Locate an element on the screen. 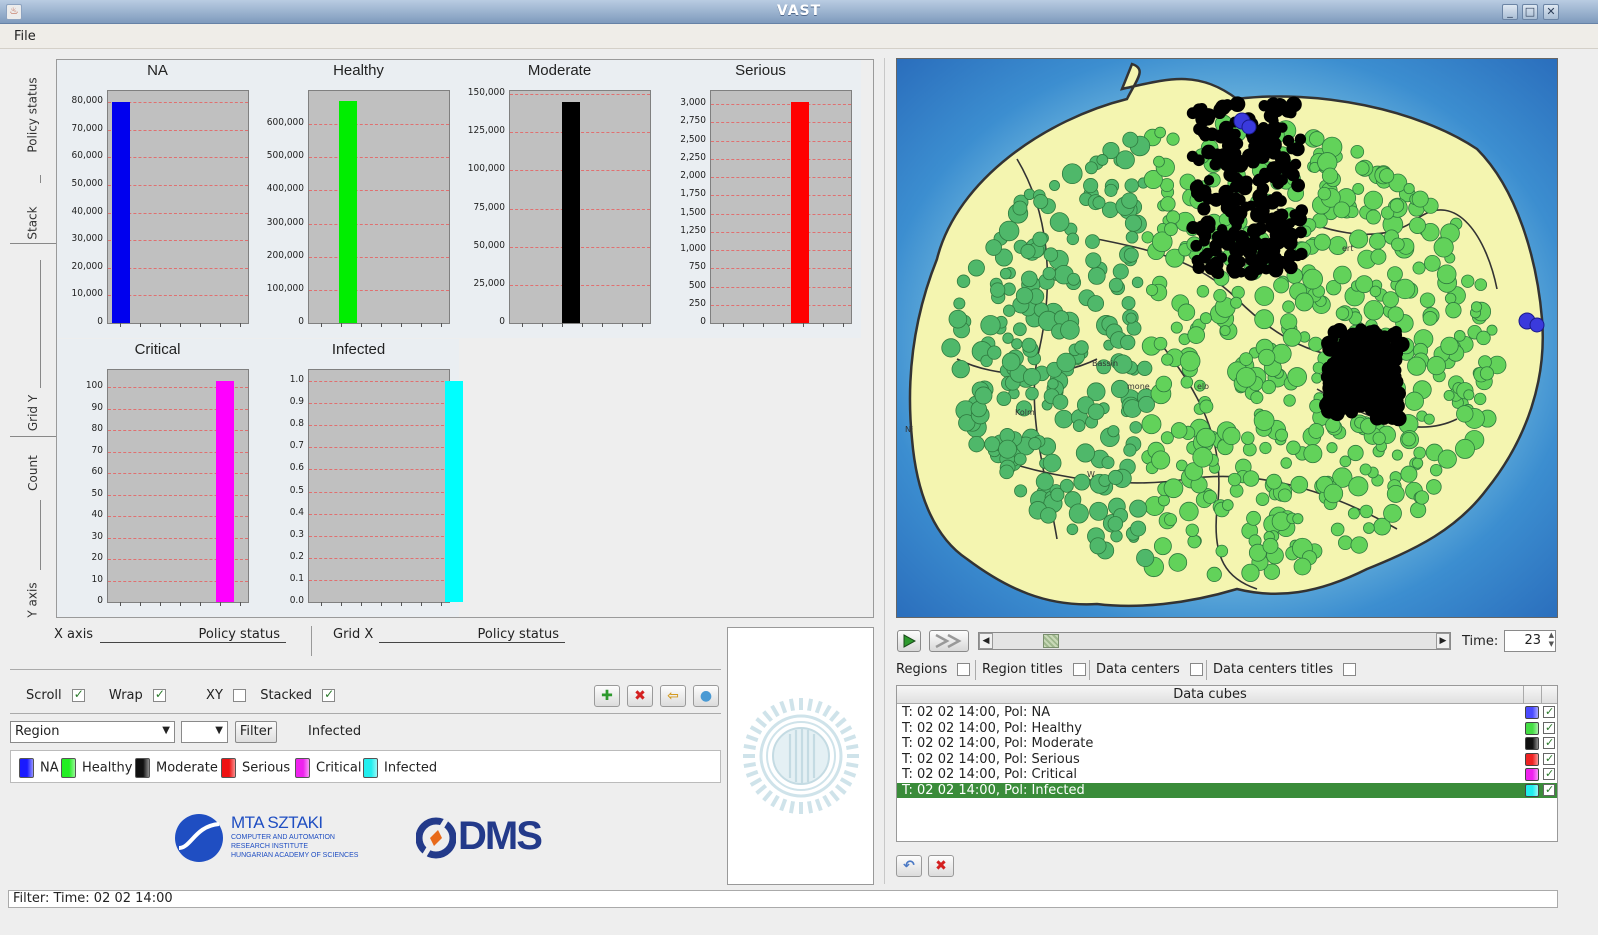 Image resolution: width=1598 pixels, height=935 pixels. legend-label: Healthy is located at coordinates (107, 768).